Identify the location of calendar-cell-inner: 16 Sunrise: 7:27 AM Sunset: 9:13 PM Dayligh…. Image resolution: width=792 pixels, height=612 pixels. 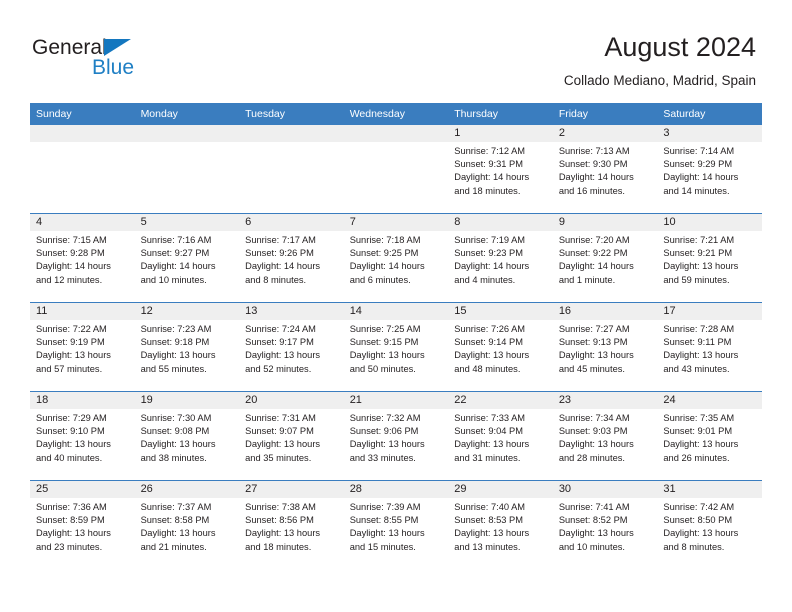
(605, 347).